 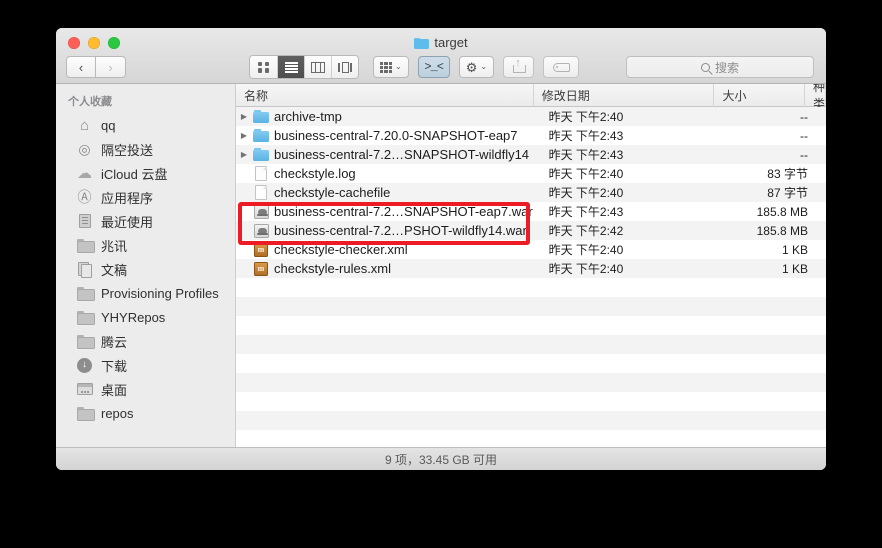 What do you see at coordinates (586, 155) in the screenshot?
I see `cell-date: 昨天 下午2:43` at bounding box center [586, 155].